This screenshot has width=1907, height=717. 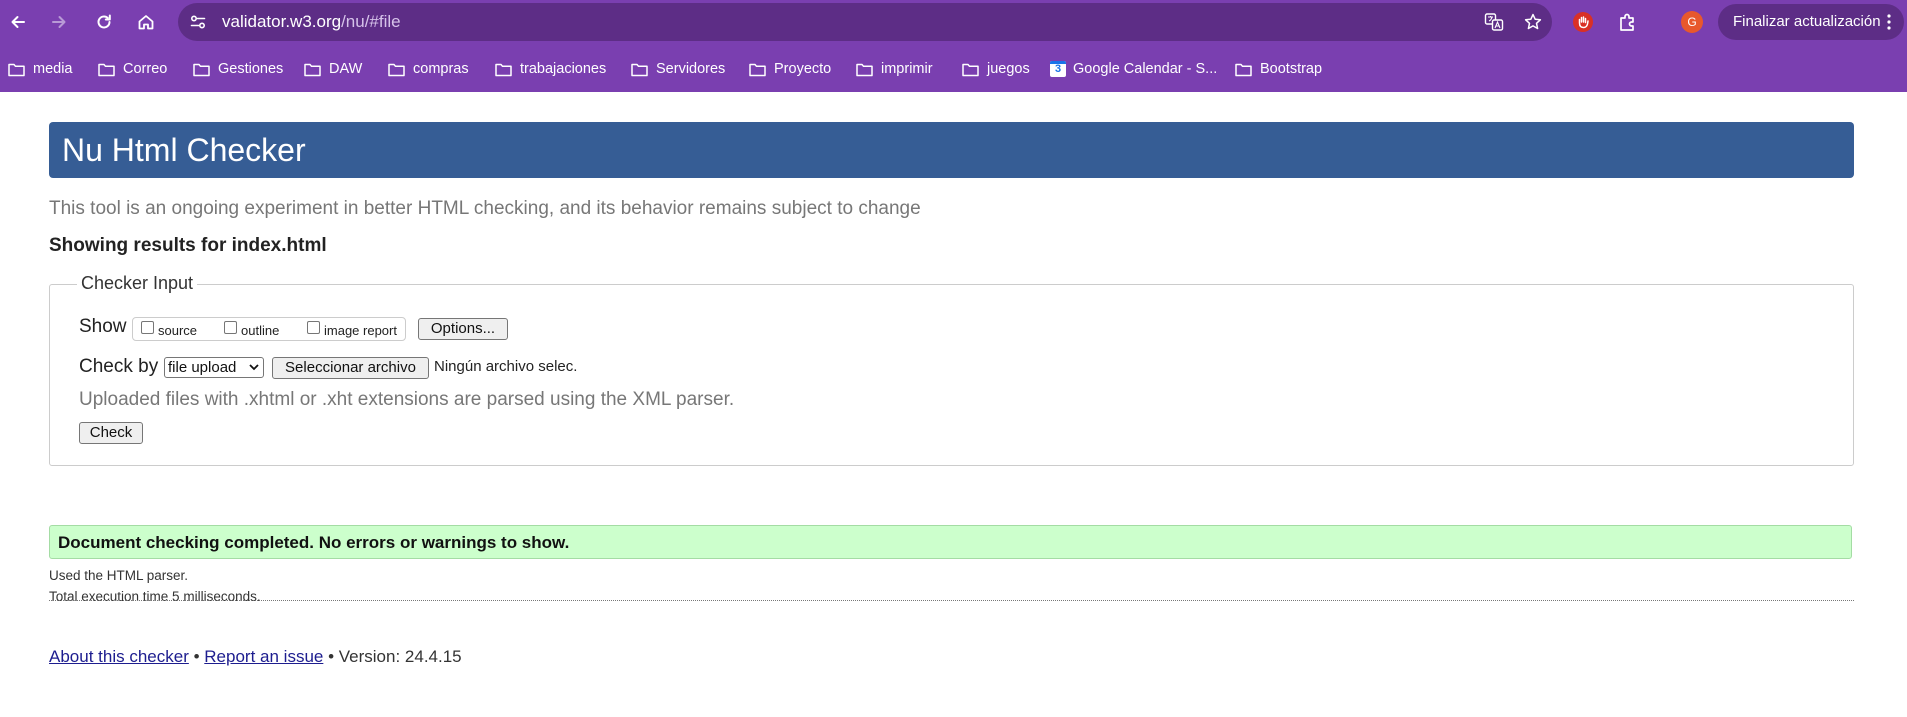 What do you see at coordinates (230, 327) in the screenshot?
I see `outline-checkbox` at bounding box center [230, 327].